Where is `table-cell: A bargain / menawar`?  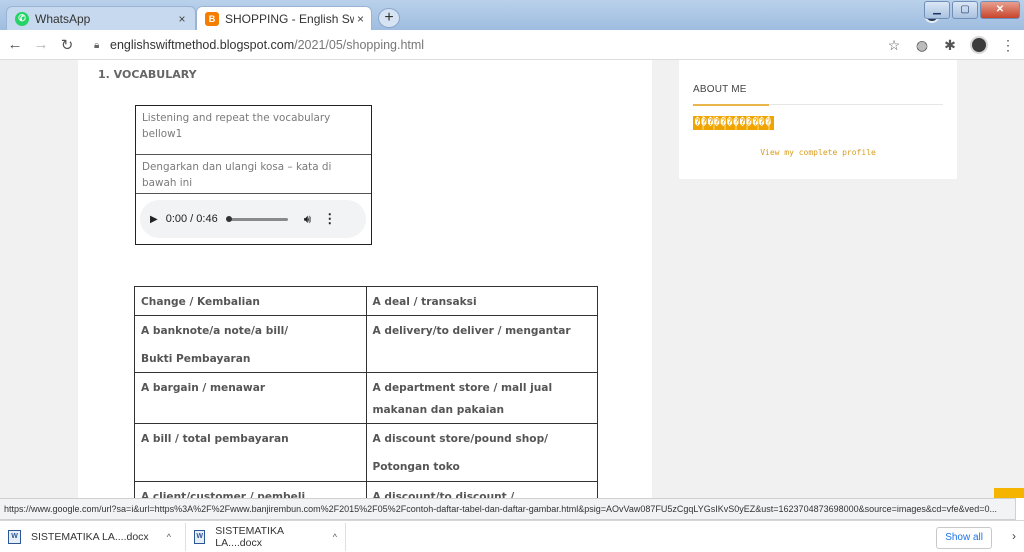
table-cell: A bargain / menawar is located at coordinates (250, 398).